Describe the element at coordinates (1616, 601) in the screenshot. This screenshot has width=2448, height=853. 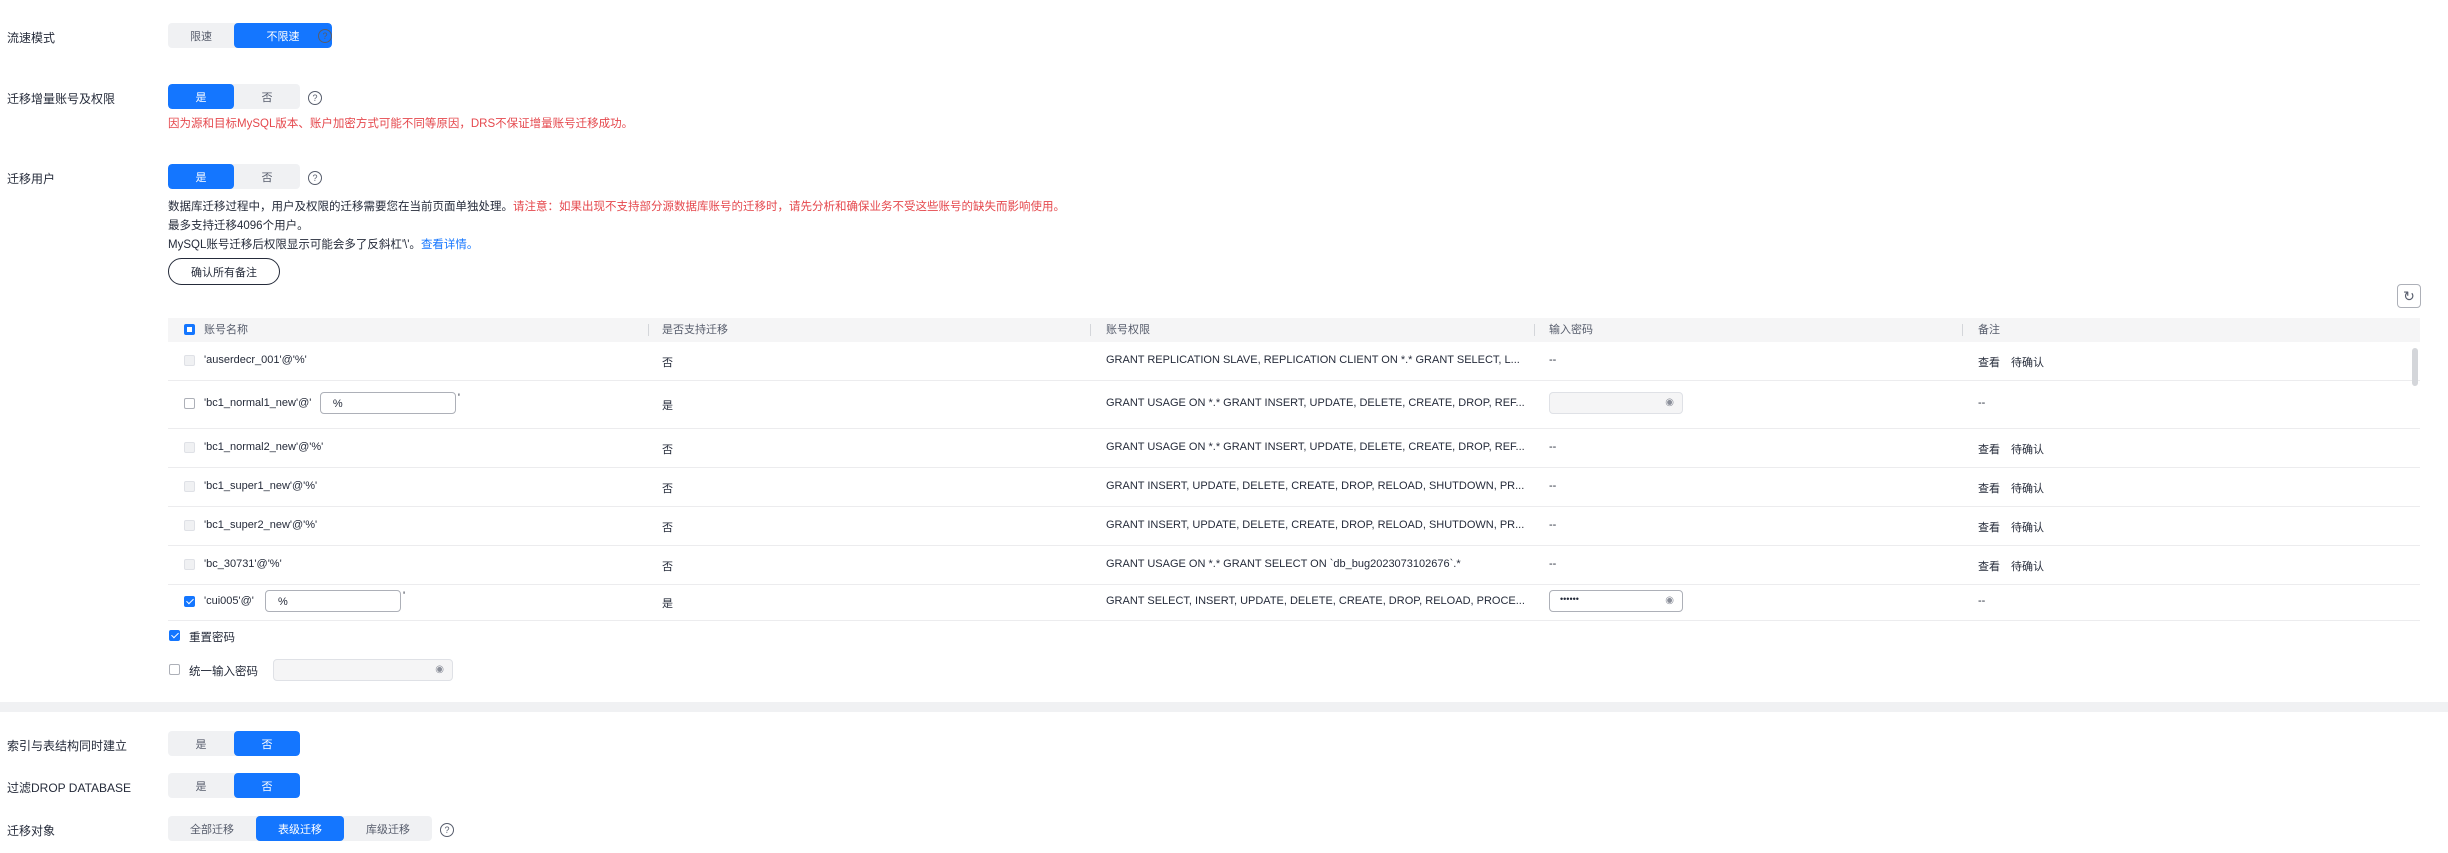
I see `password-input: •••••• ◉` at that location.